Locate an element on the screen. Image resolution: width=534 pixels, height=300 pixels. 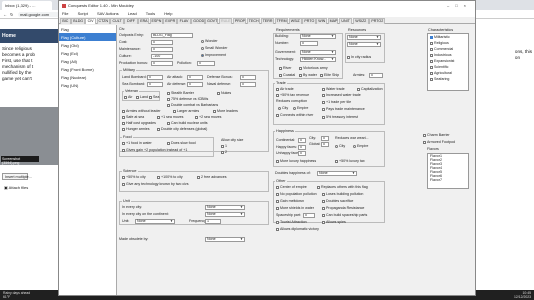
unhappy-faces-field: 0 is located at coordinates (302, 153).